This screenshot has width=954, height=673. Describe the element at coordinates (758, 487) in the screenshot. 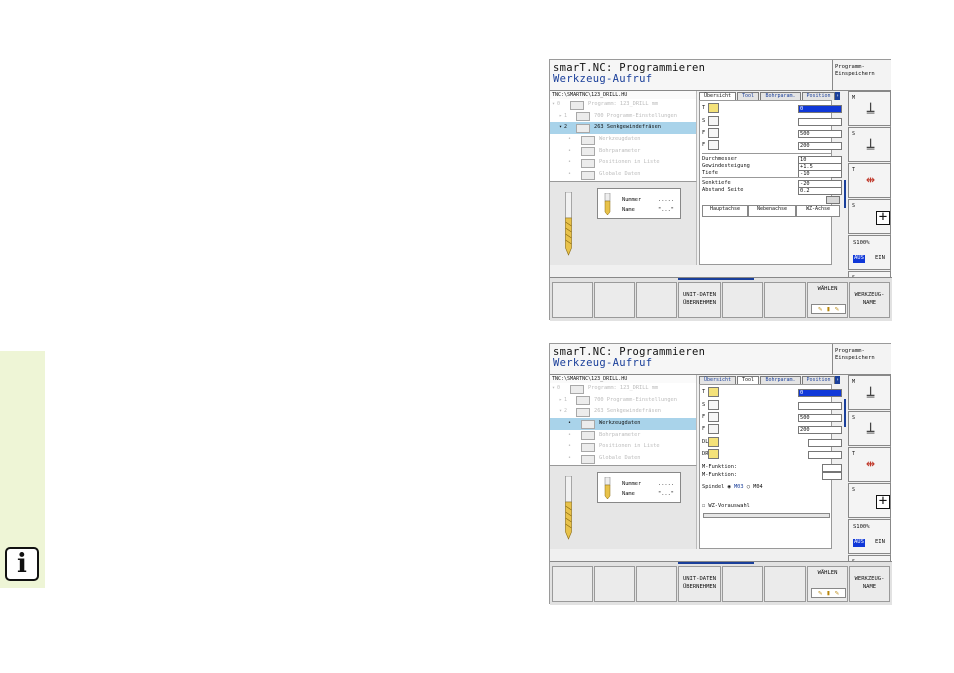

I see `m04-label: M04` at that location.